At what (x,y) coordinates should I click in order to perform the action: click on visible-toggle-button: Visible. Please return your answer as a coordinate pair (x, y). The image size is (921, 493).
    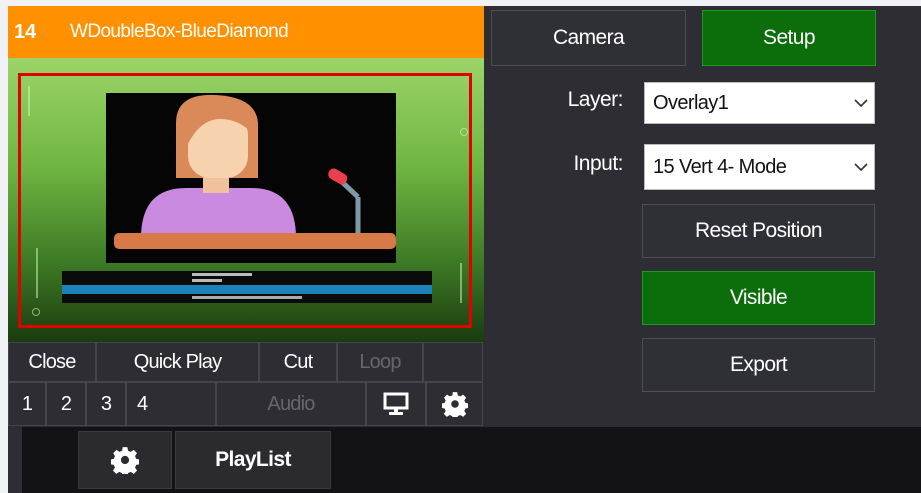
    Looking at the image, I should click on (758, 298).